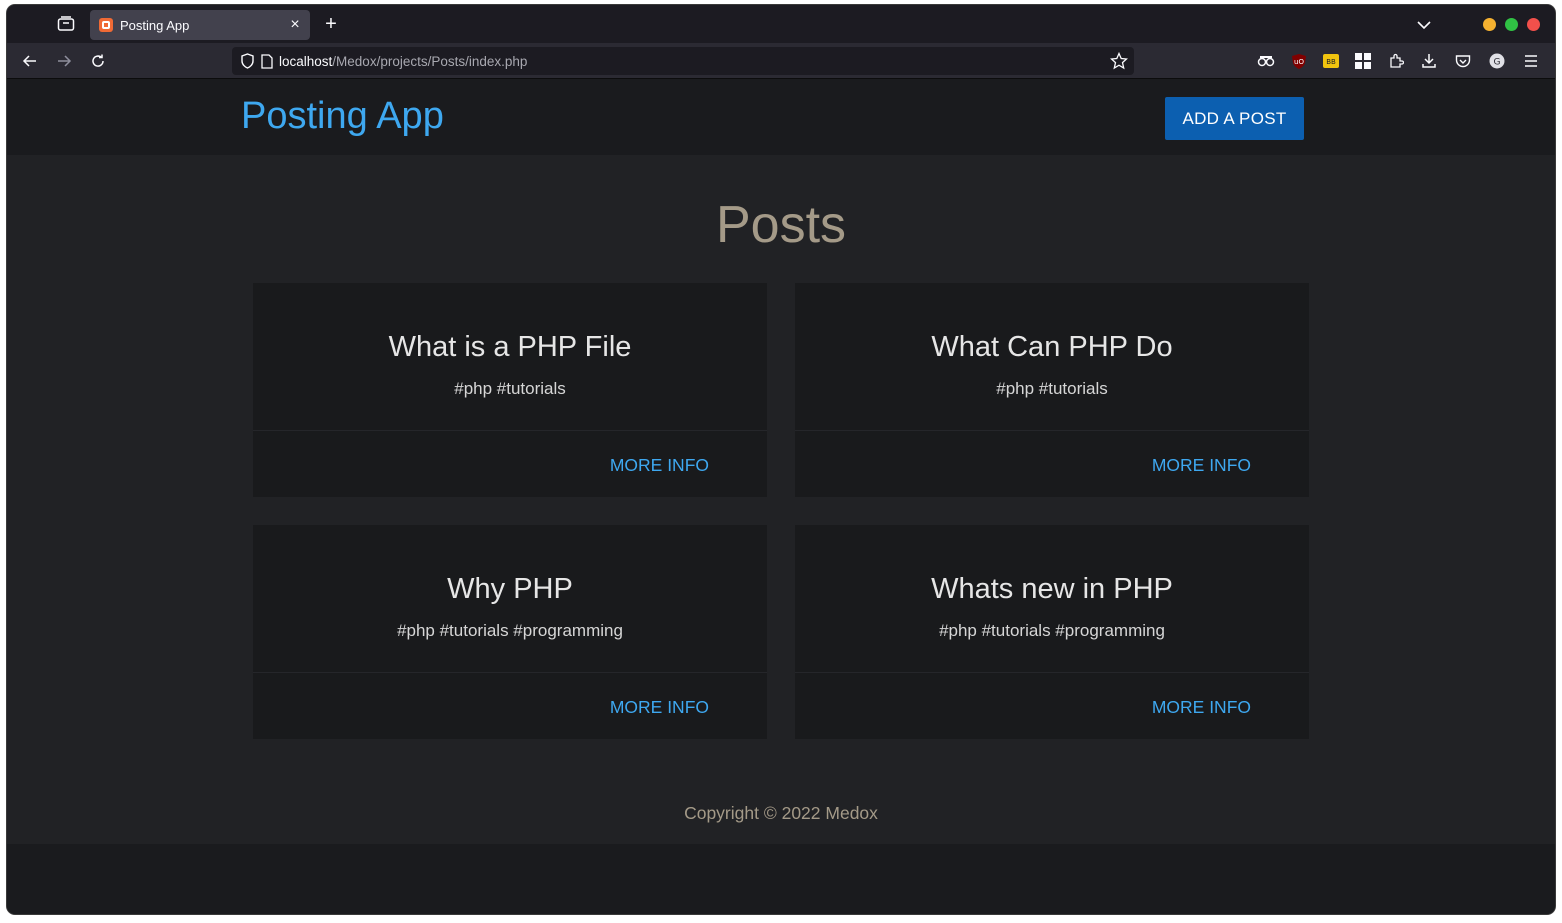 The height and width of the screenshot is (923, 1562). I want to click on menu-hamburger-icon, so click(1531, 61).